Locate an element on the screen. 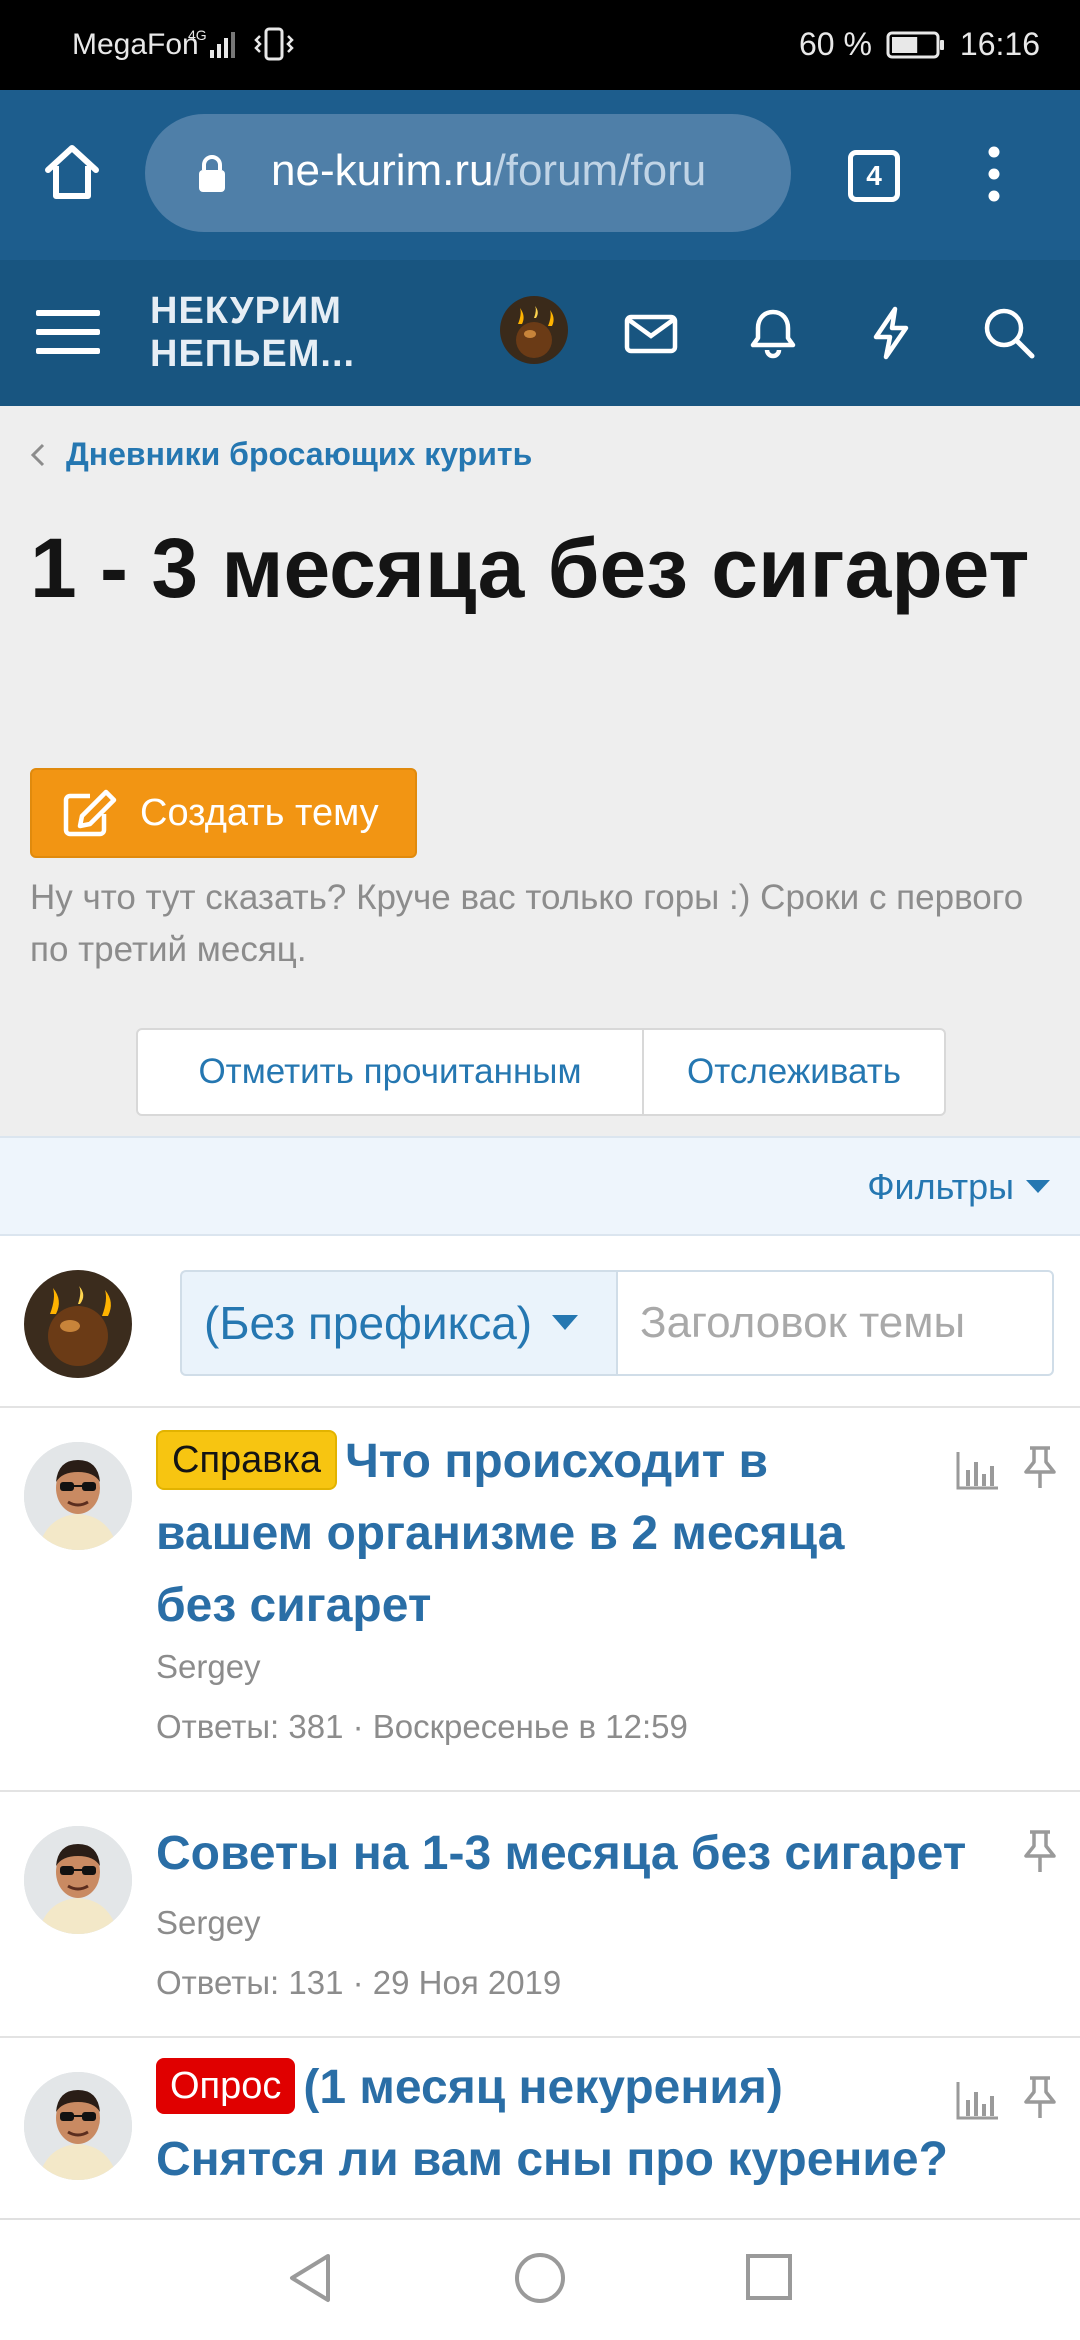  url-domain: ne-kurim.ru is located at coordinates (382, 170).